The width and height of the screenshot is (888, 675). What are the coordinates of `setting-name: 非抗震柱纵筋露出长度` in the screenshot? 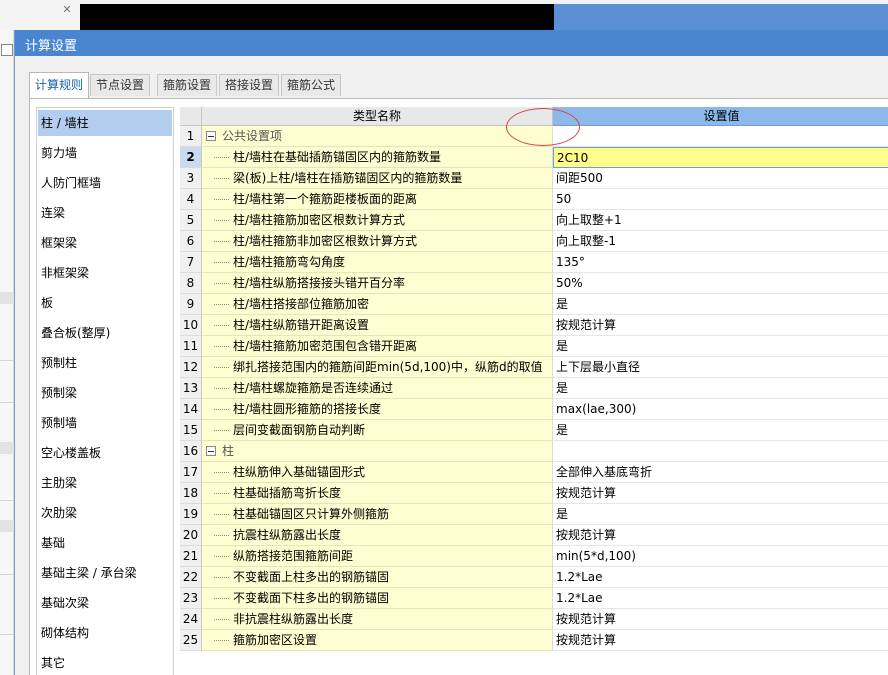 It's located at (293, 619).